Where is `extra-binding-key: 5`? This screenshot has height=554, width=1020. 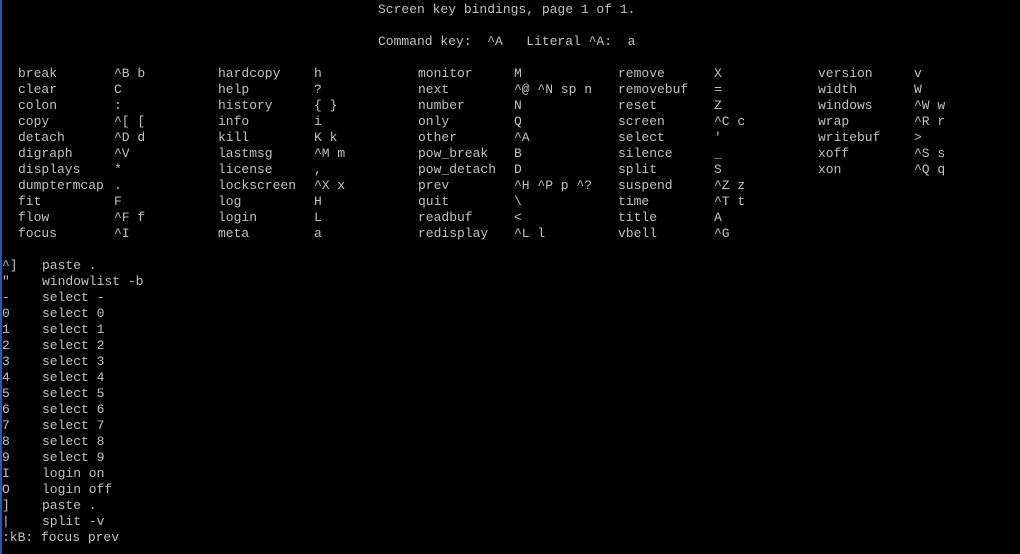
extra-binding-key: 5 is located at coordinates (6, 393).